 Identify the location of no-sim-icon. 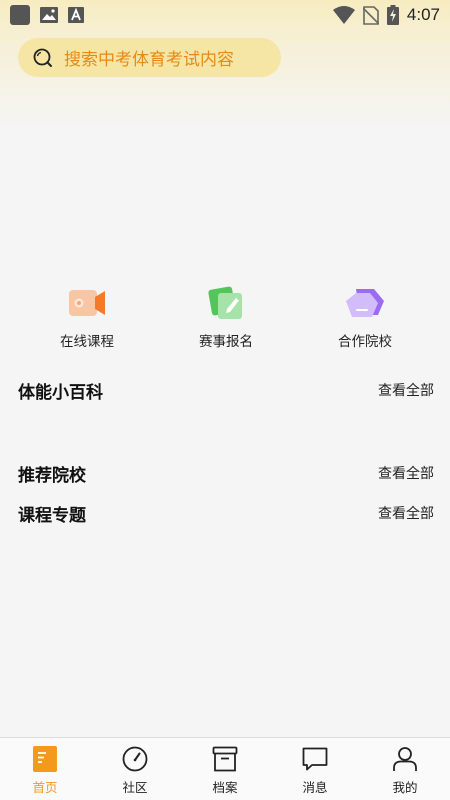
(370, 15).